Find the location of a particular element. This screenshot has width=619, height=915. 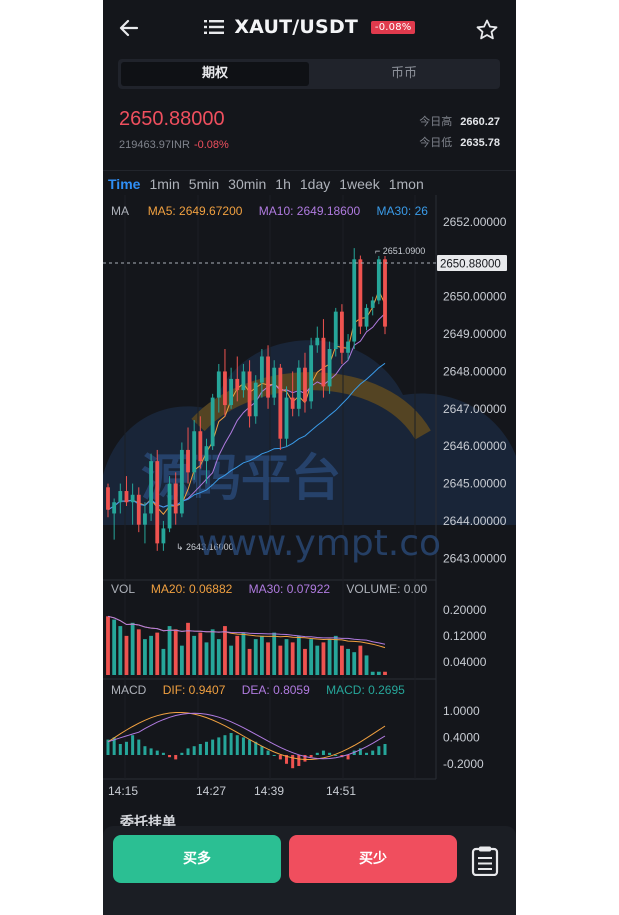

favorite-star-icon is located at coordinates (487, 30).